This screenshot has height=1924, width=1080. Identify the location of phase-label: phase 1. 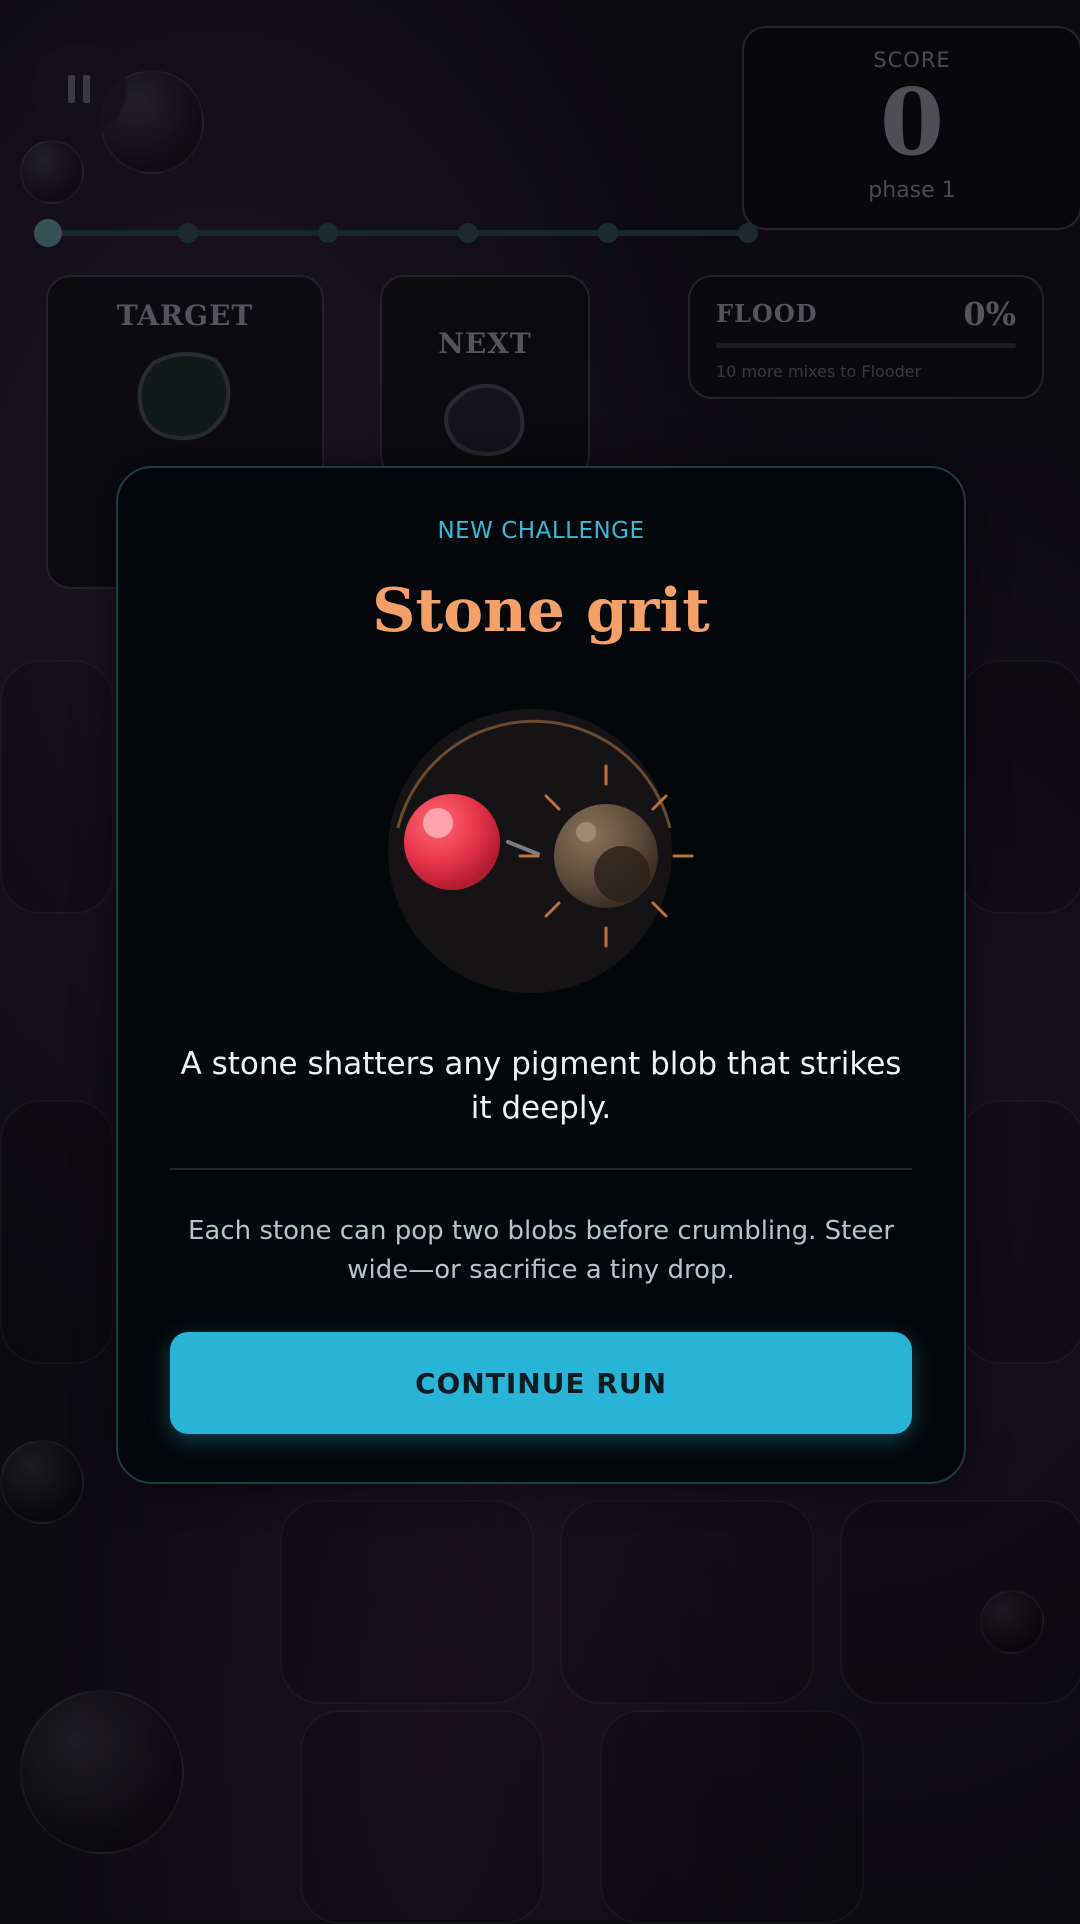
(912, 190).